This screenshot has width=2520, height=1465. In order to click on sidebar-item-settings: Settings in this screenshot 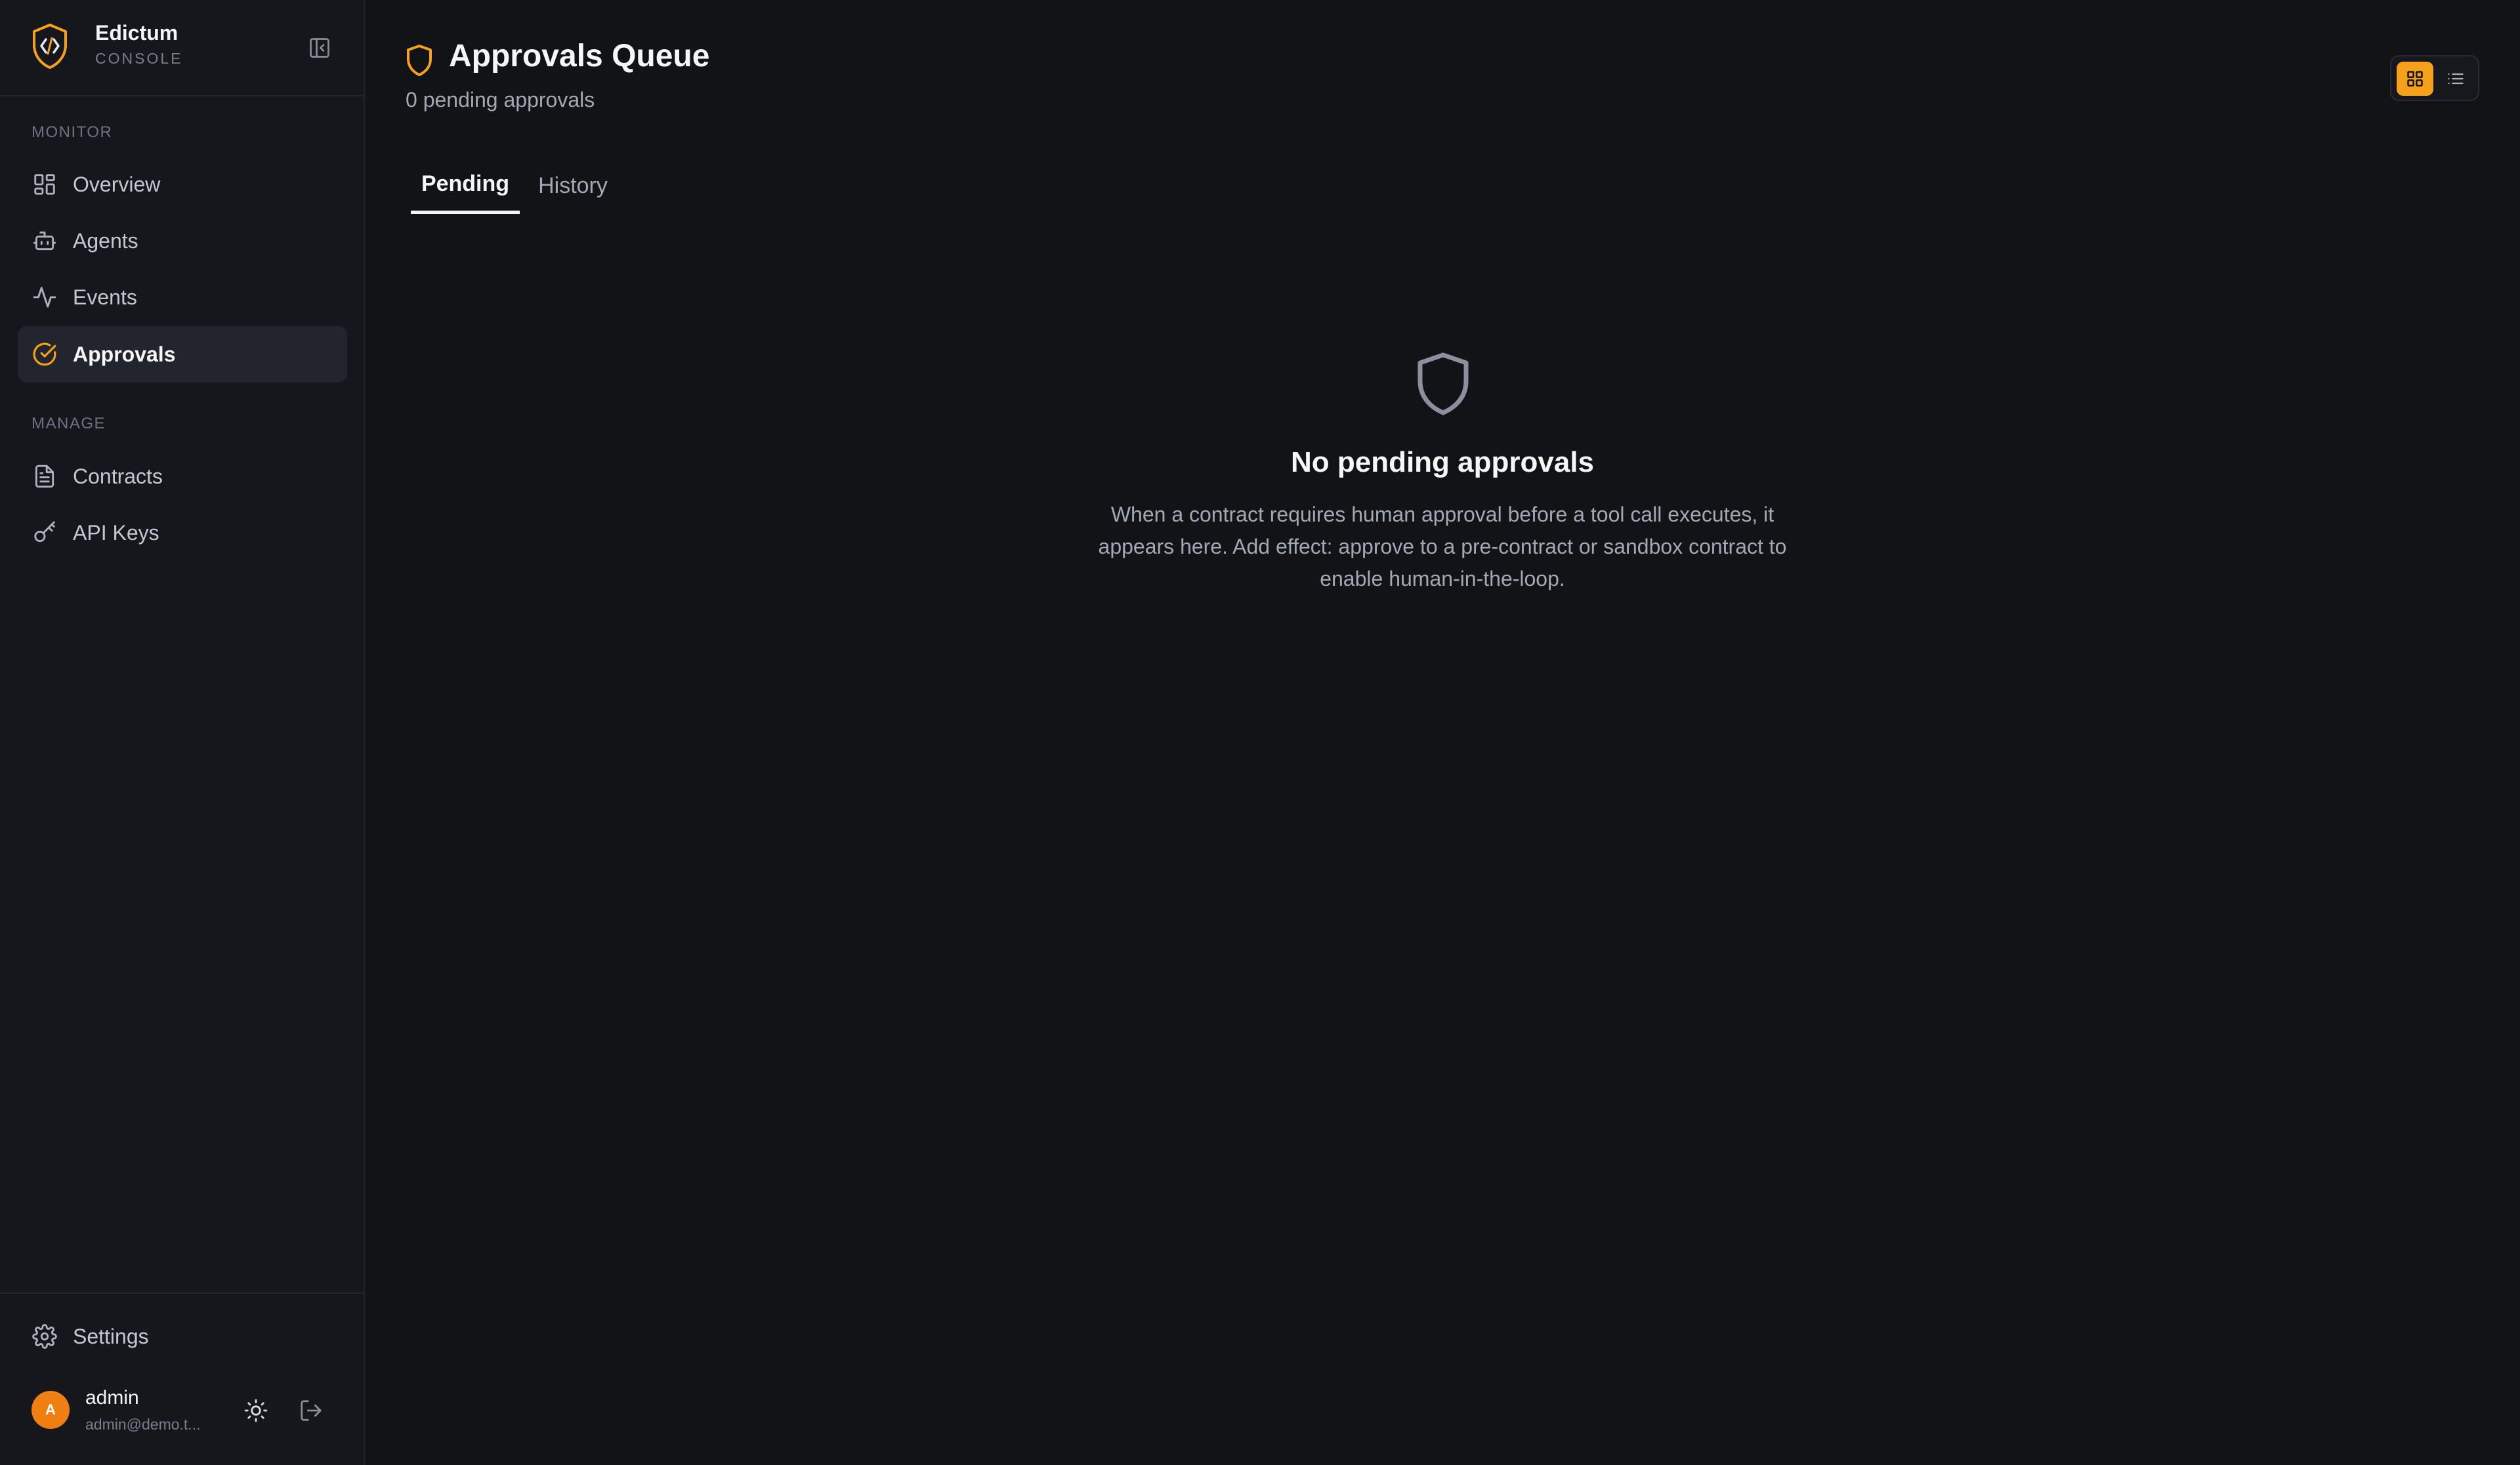, I will do `click(182, 1336)`.